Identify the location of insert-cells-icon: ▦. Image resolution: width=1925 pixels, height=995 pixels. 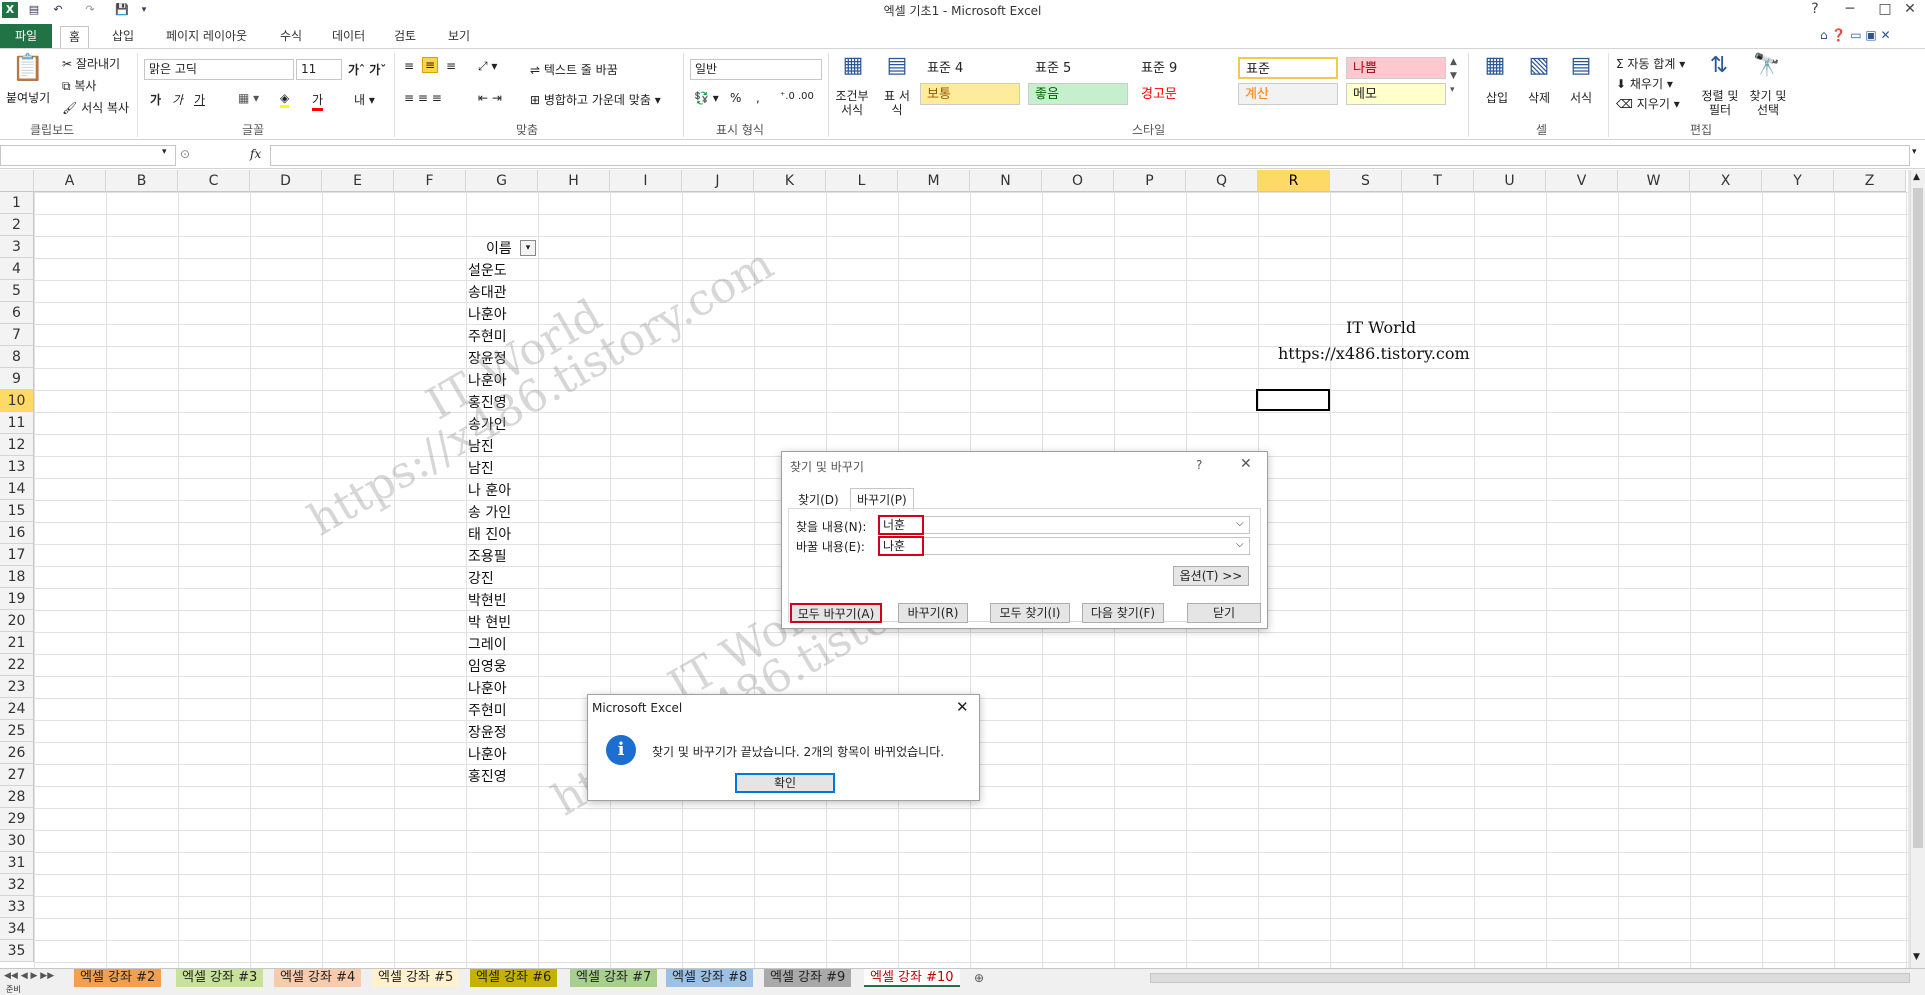
(1495, 65).